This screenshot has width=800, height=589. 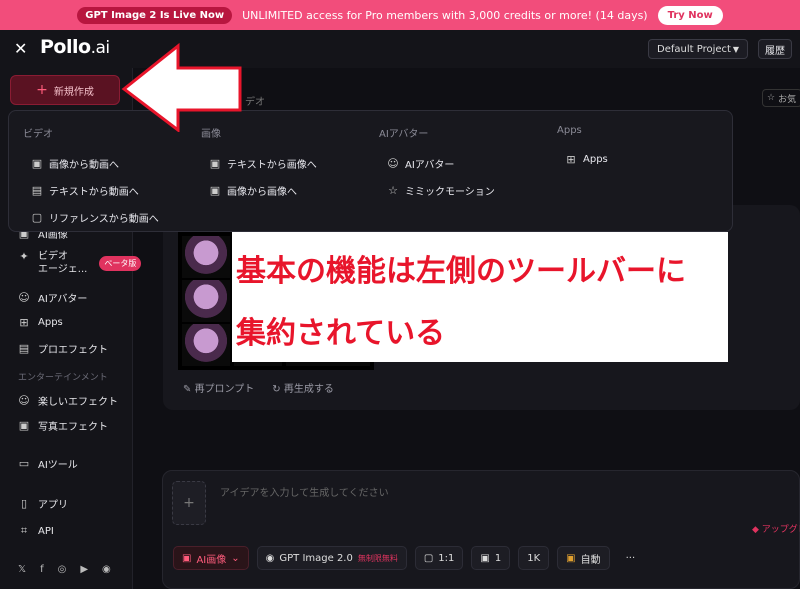 What do you see at coordinates (534, 558) in the screenshot?
I see `resolution-select: 1K` at bounding box center [534, 558].